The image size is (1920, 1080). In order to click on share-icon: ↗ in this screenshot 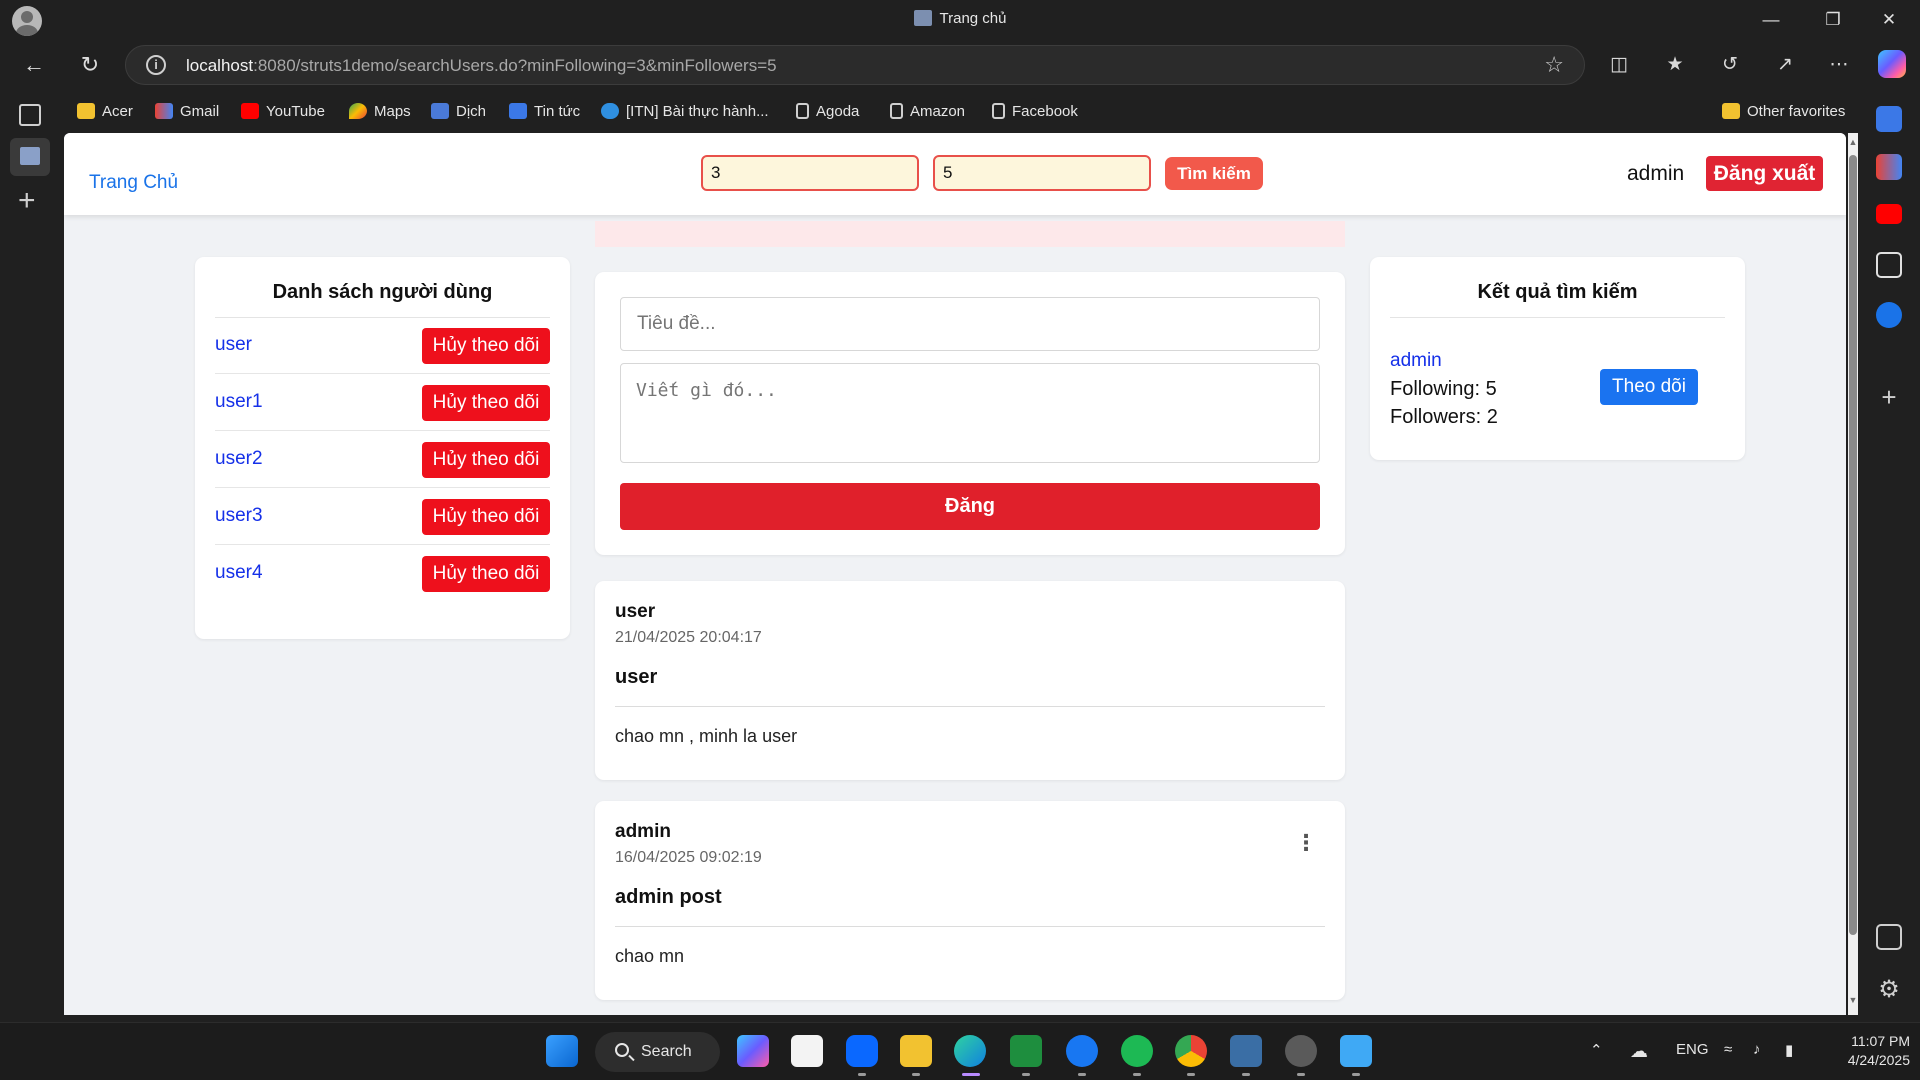, I will do `click(1785, 65)`.